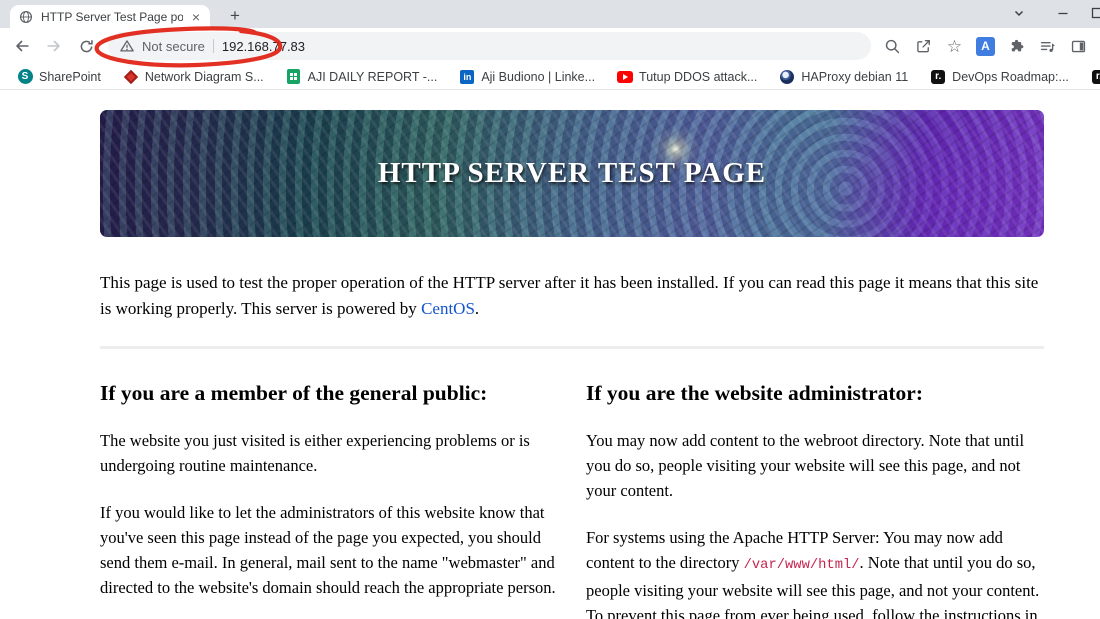 This screenshot has width=1100, height=619. I want to click on tab-title: HTTP Server Test Page powered, so click(112, 16).